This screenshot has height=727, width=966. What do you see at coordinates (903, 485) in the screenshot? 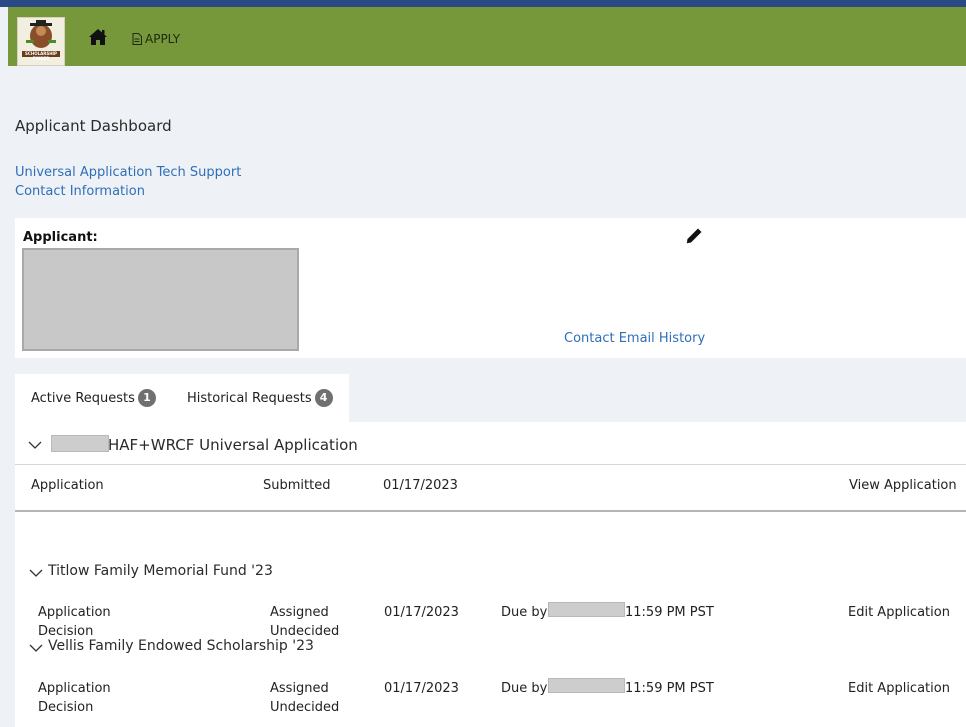
I see `view-application-link: View Application` at bounding box center [903, 485].